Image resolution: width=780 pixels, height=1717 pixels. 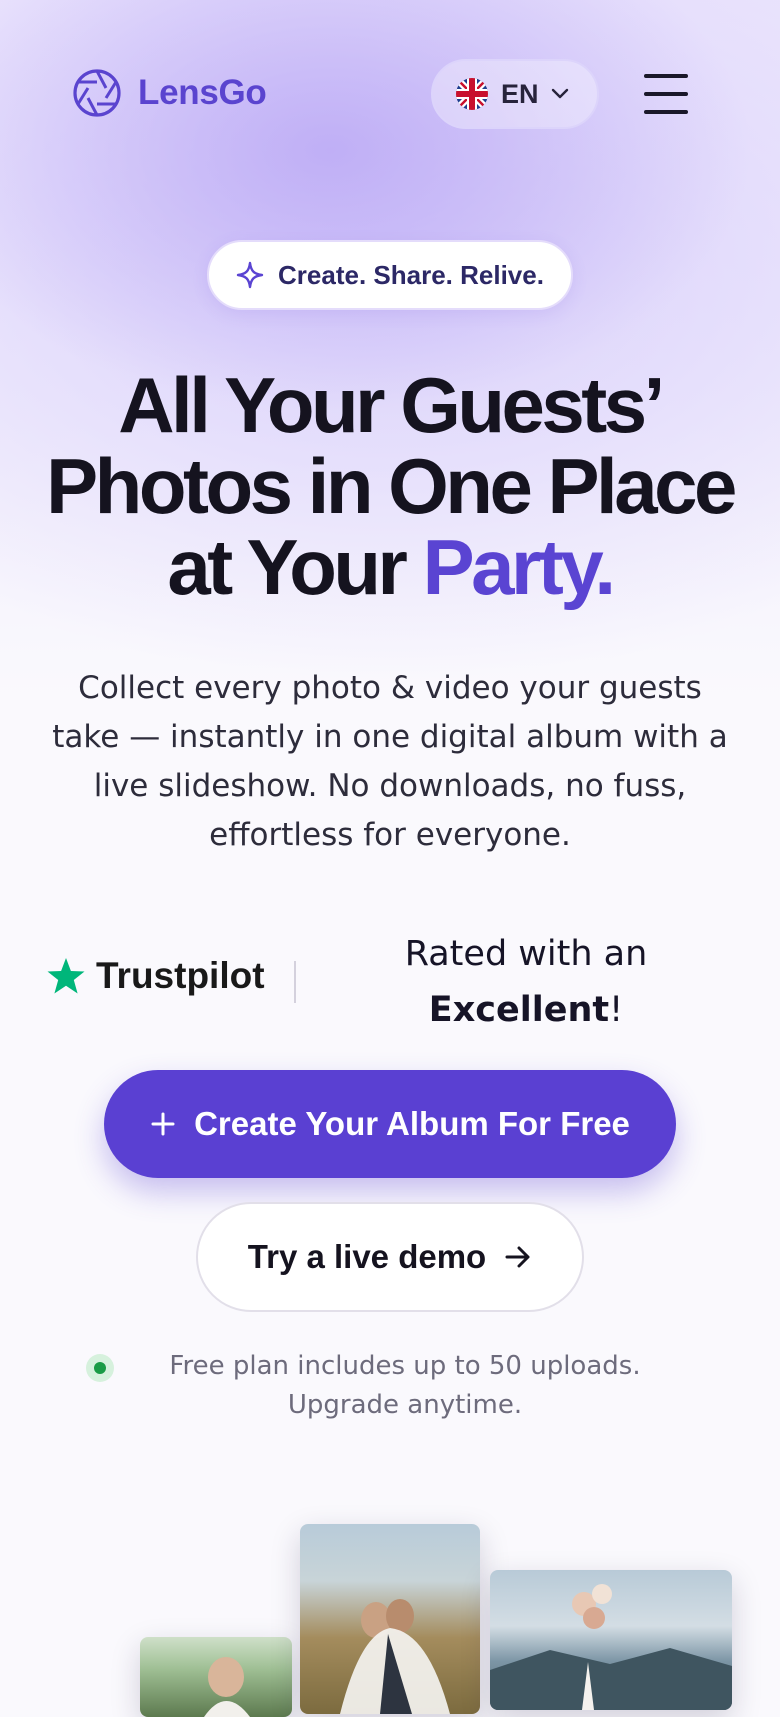 What do you see at coordinates (526, 954) in the screenshot?
I see `rating-prefix: Rated with an` at bounding box center [526, 954].